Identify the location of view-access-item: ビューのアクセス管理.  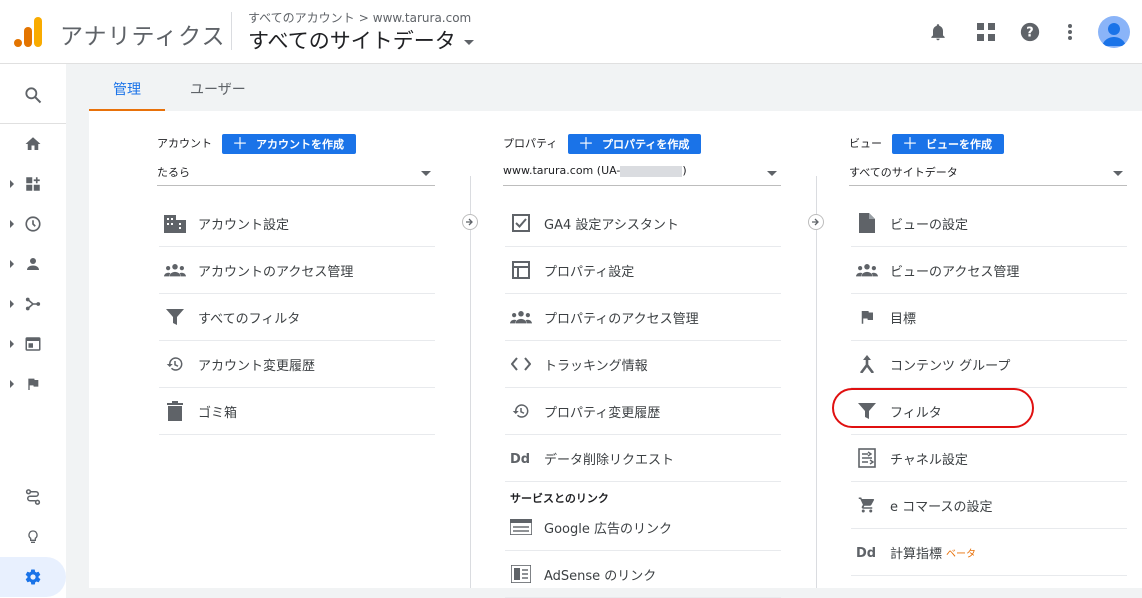
(989, 270).